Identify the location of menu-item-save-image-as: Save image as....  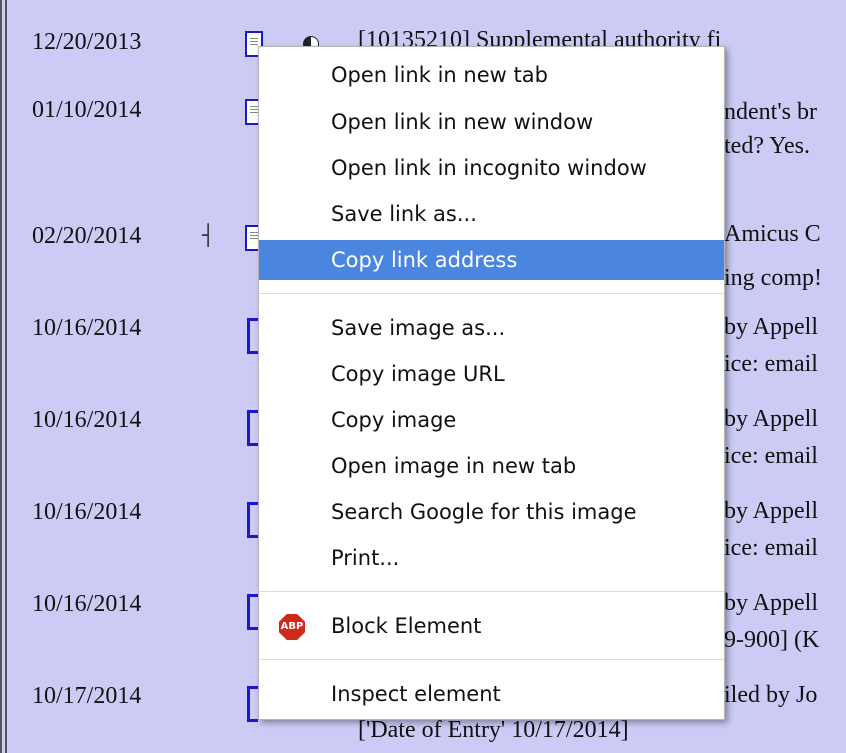
(491, 328).